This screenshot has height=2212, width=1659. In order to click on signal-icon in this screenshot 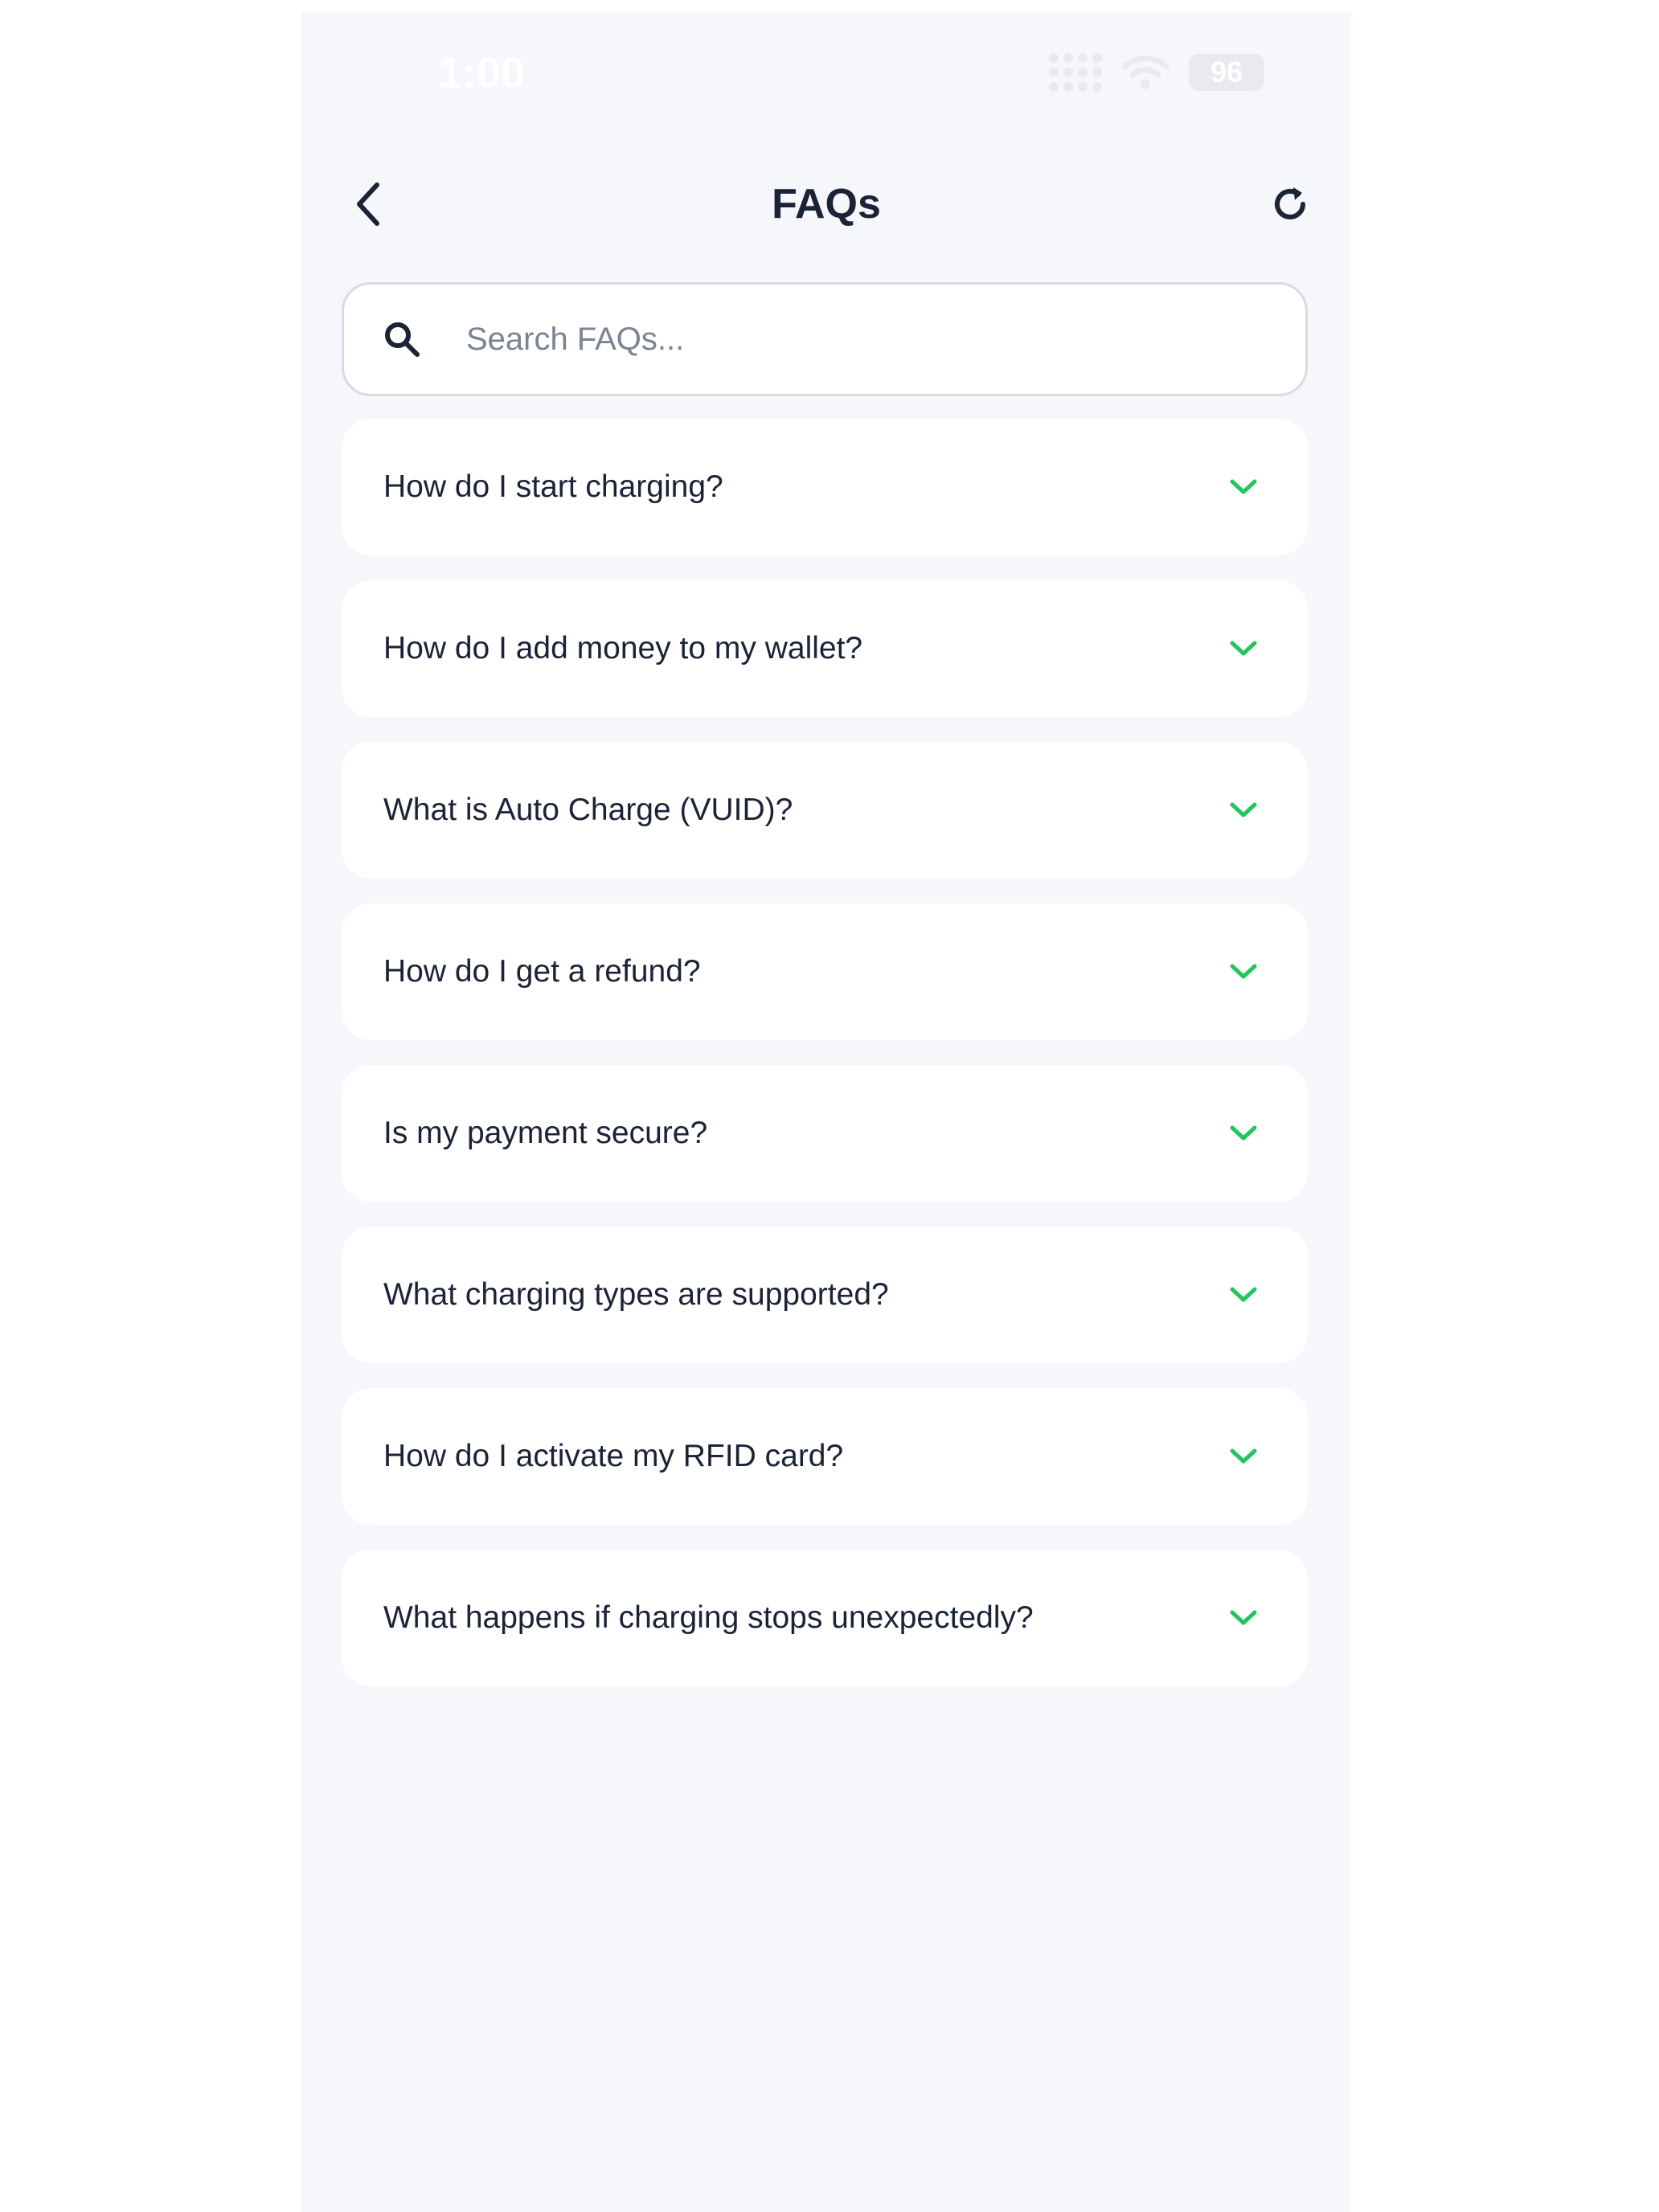, I will do `click(1075, 72)`.